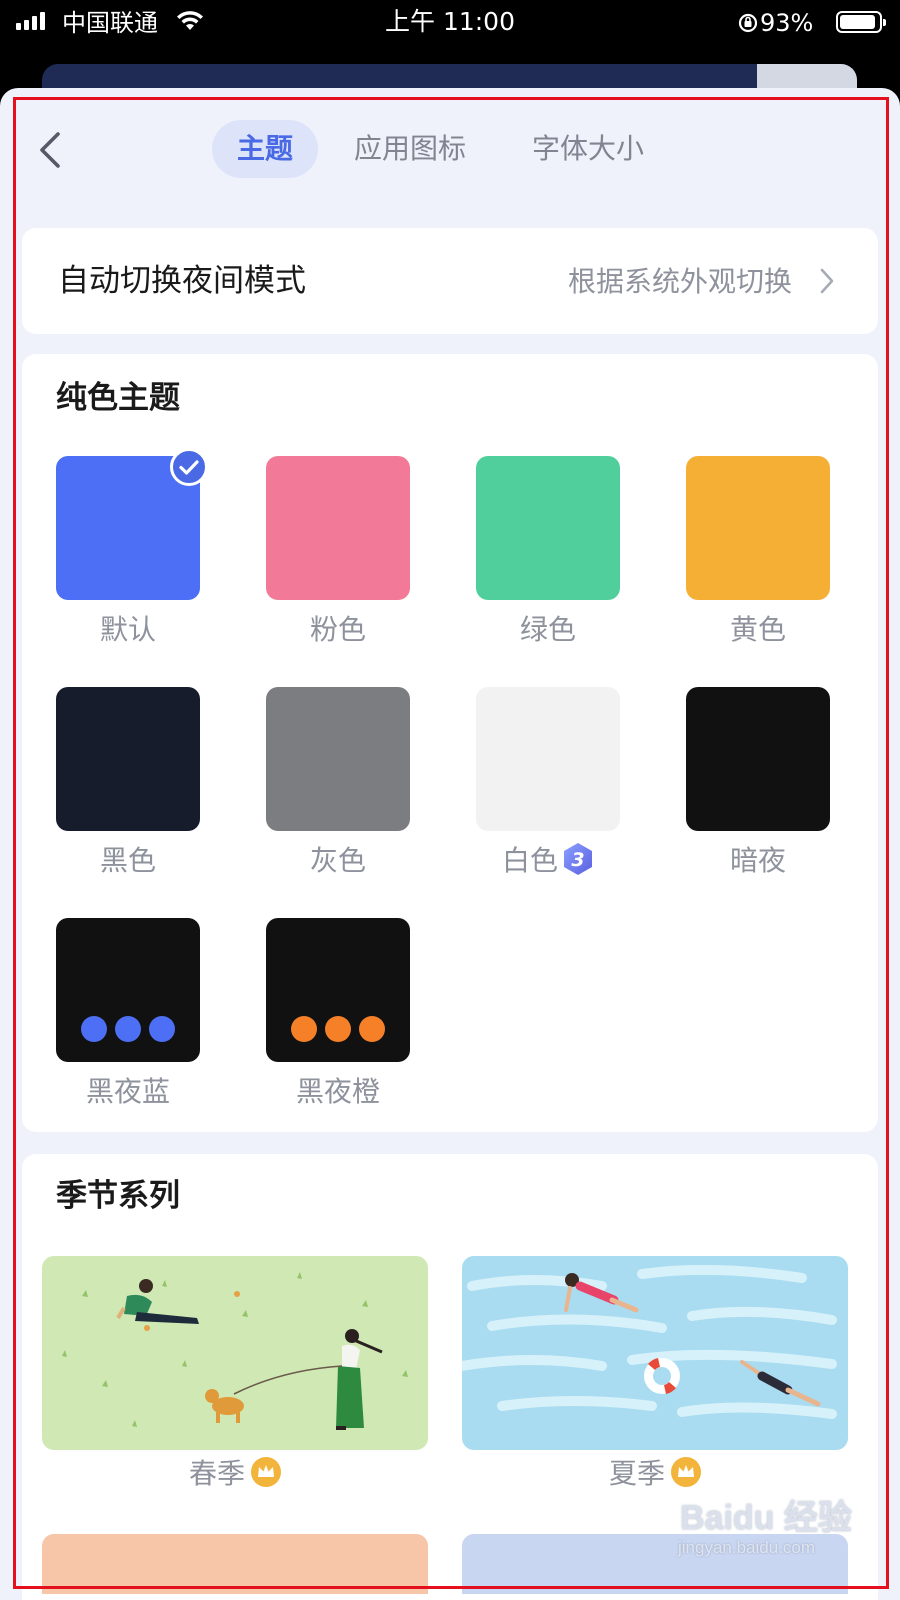  What do you see at coordinates (588, 149) in the screenshot?
I see `tab-font-size: 字体大小` at bounding box center [588, 149].